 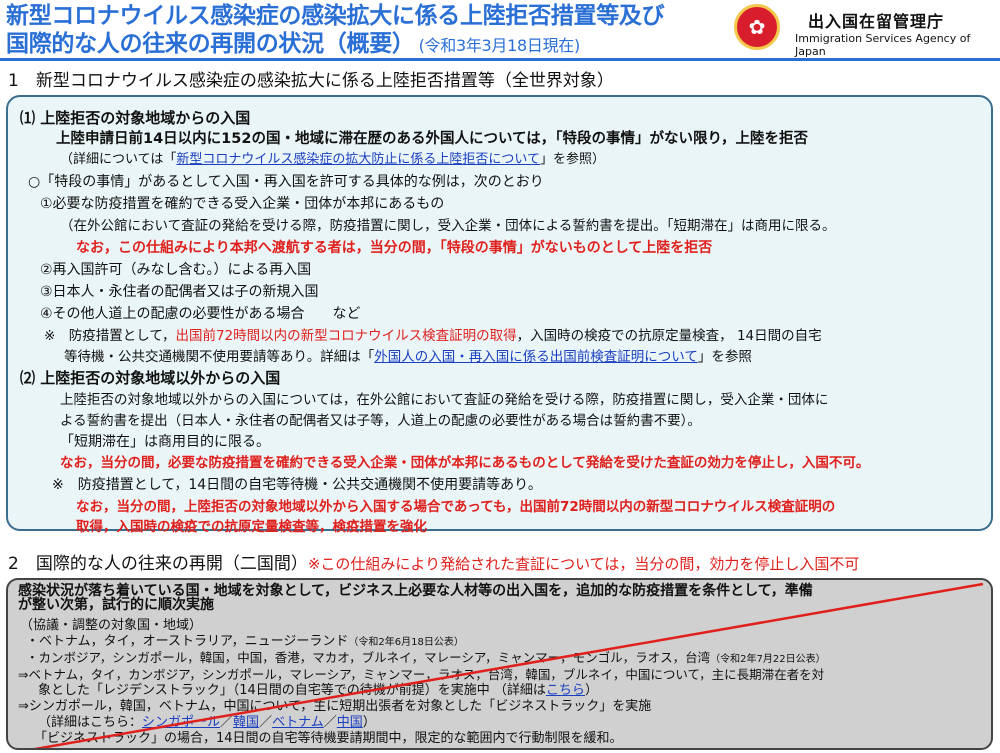 I want to click on link-pre-departure-test: 外国人の入国・再入国に係る出国前検査証明について, so click(x=536, y=357).